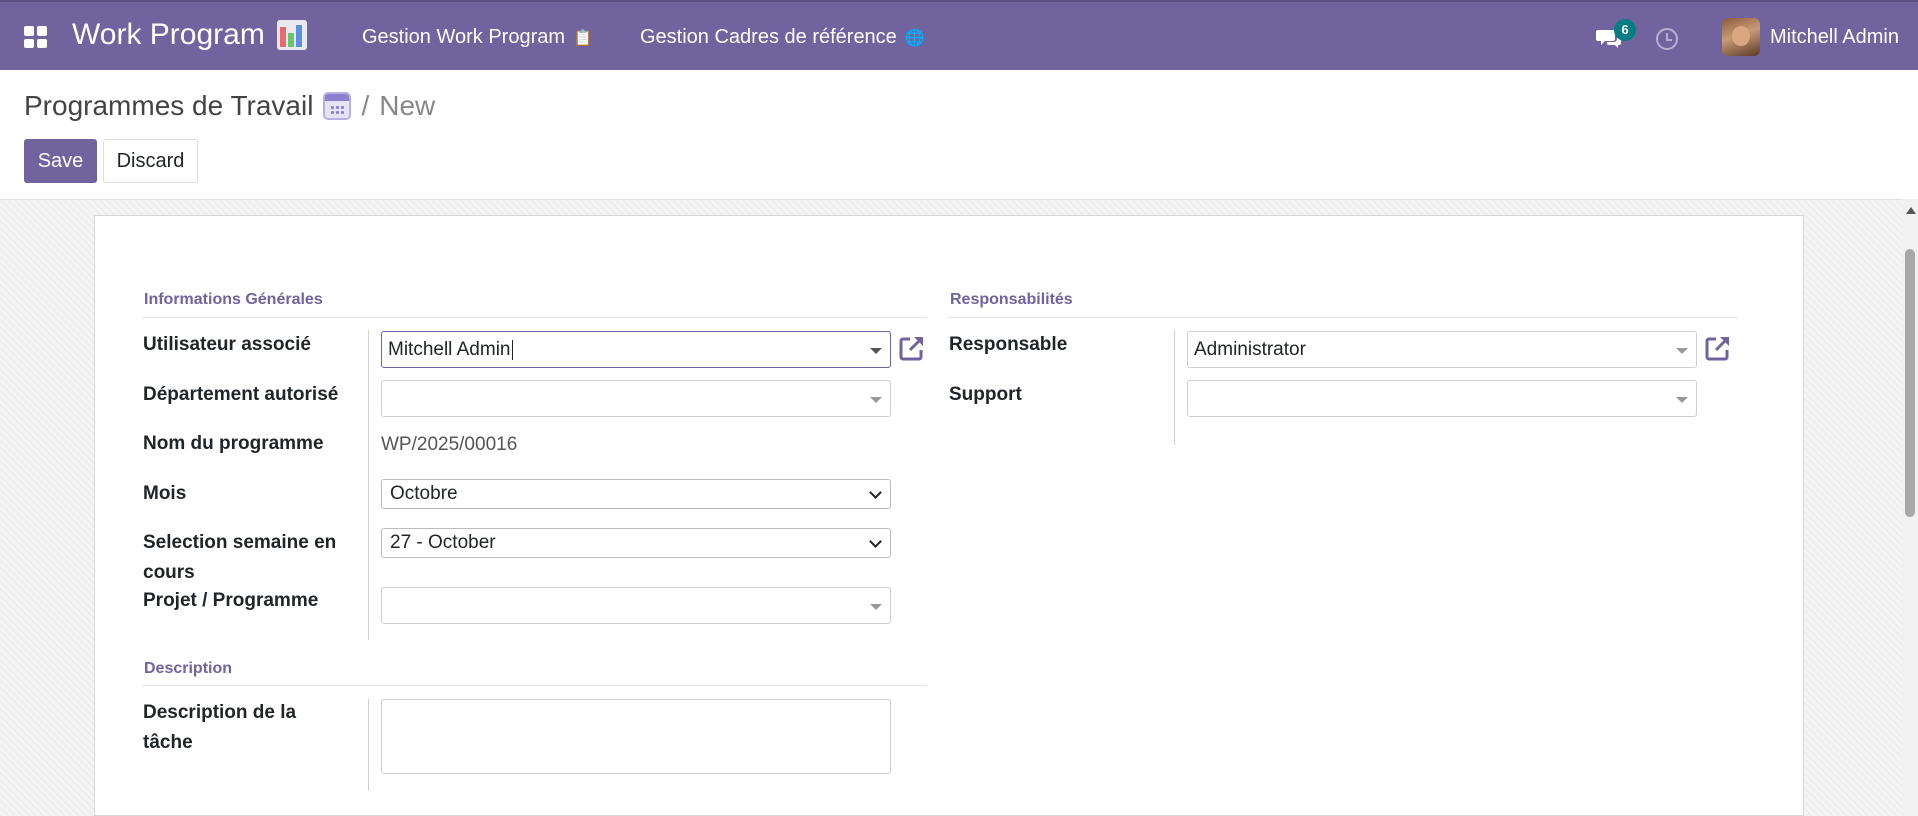 Image resolution: width=1918 pixels, height=816 pixels. Describe the element at coordinates (168, 106) in the screenshot. I see `breadcrumb-parent: Programmes de Travail` at that location.